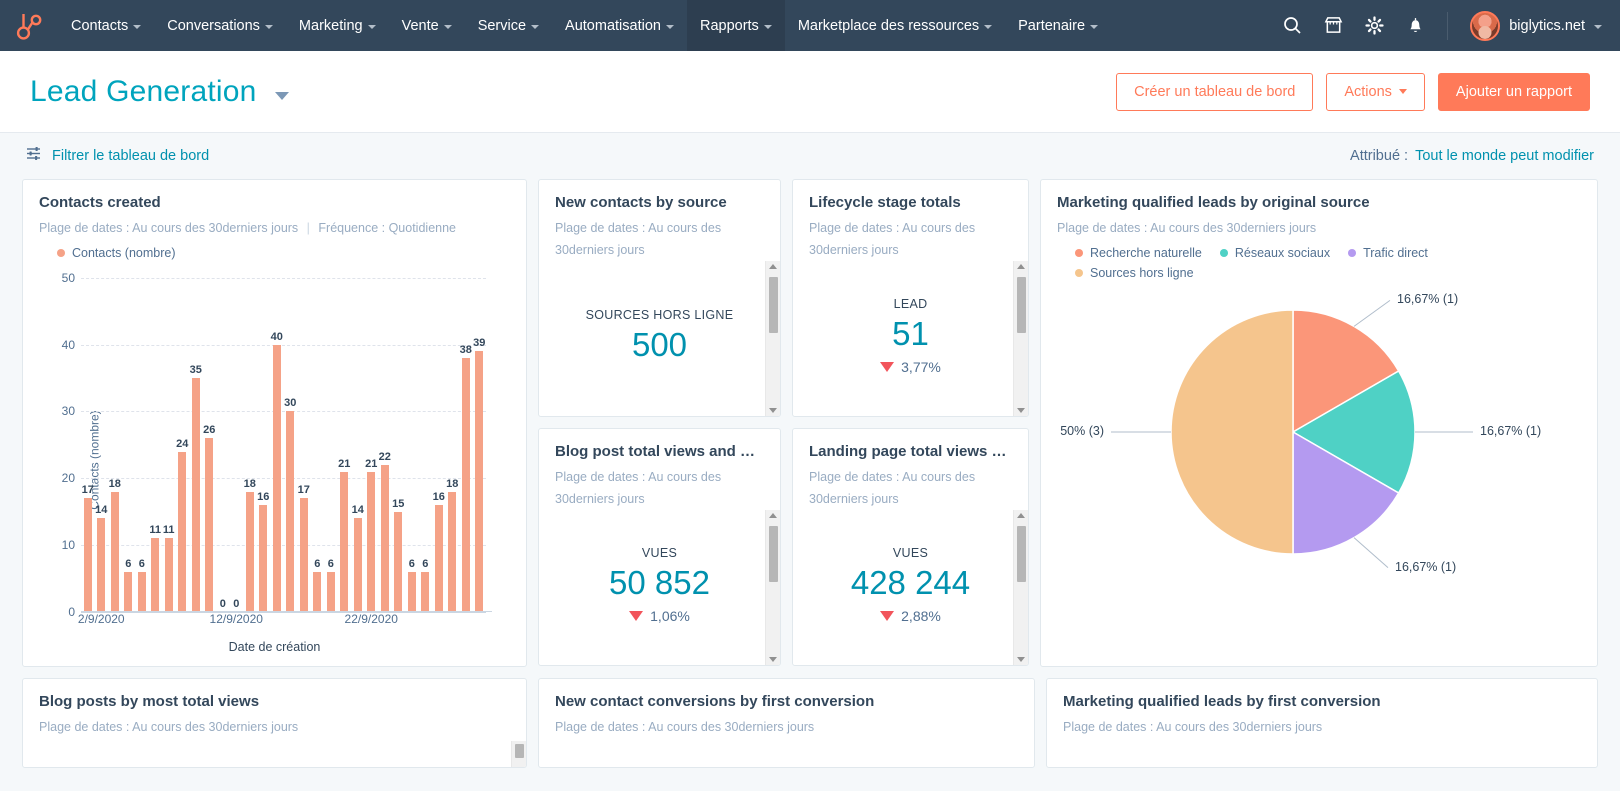 This screenshot has width=1620, height=791. Describe the element at coordinates (735, 25) in the screenshot. I see `nav-item-rapports: Rapports` at that location.